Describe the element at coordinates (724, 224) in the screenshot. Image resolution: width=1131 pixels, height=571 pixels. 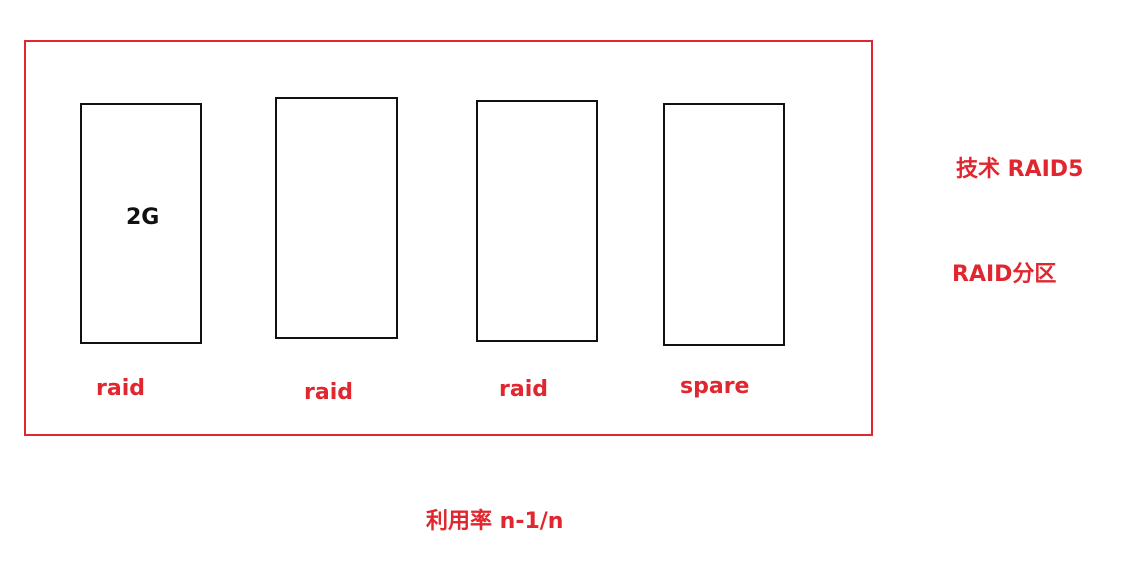
I see `disk-4-spare` at that location.